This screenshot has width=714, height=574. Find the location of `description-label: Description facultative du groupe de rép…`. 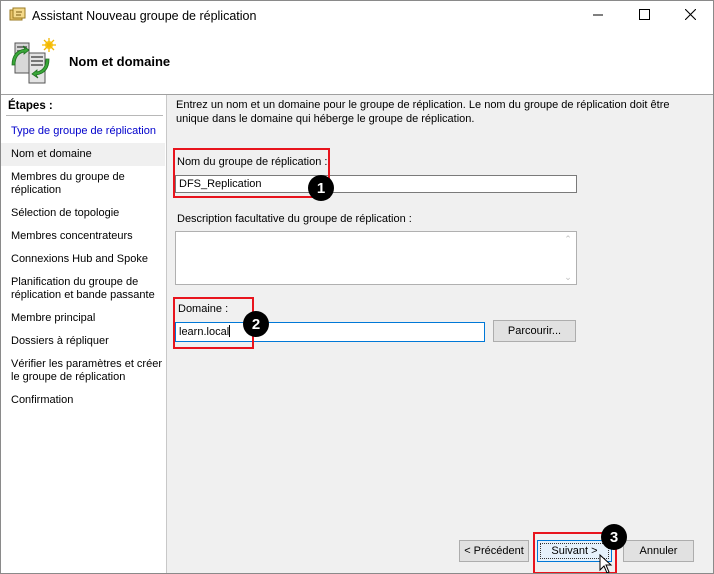

description-label: Description facultative du groupe de rép… is located at coordinates (294, 219).